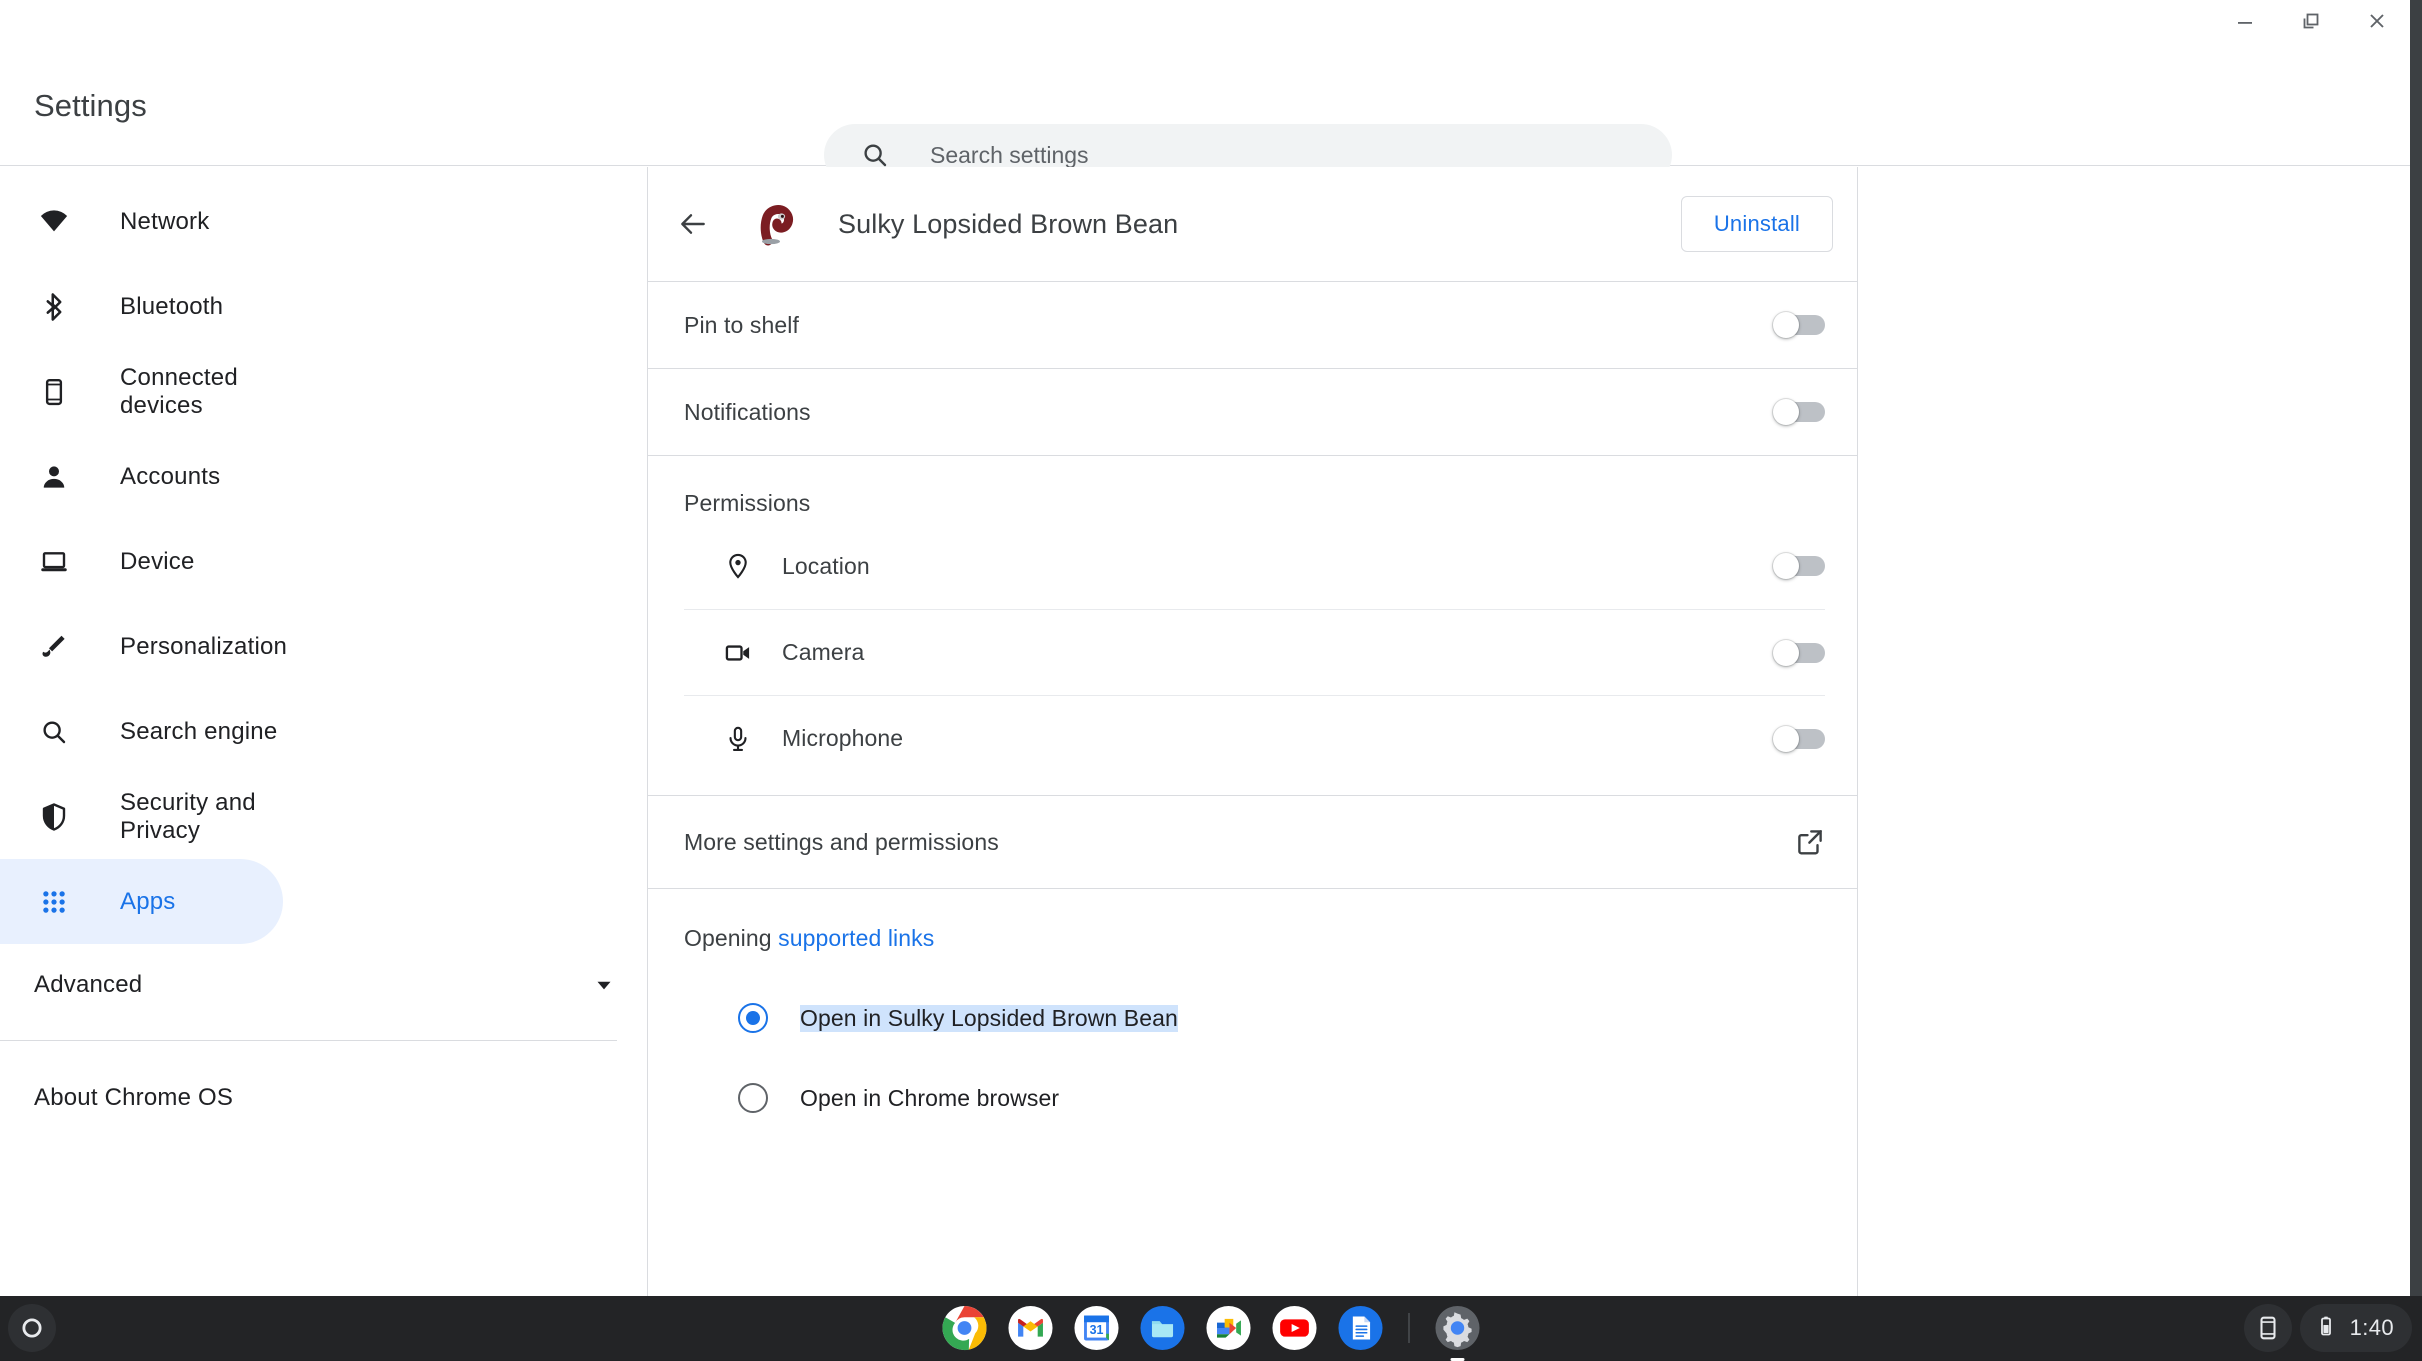 The height and width of the screenshot is (1361, 2422). I want to click on youtube-icon, so click(1295, 1328).